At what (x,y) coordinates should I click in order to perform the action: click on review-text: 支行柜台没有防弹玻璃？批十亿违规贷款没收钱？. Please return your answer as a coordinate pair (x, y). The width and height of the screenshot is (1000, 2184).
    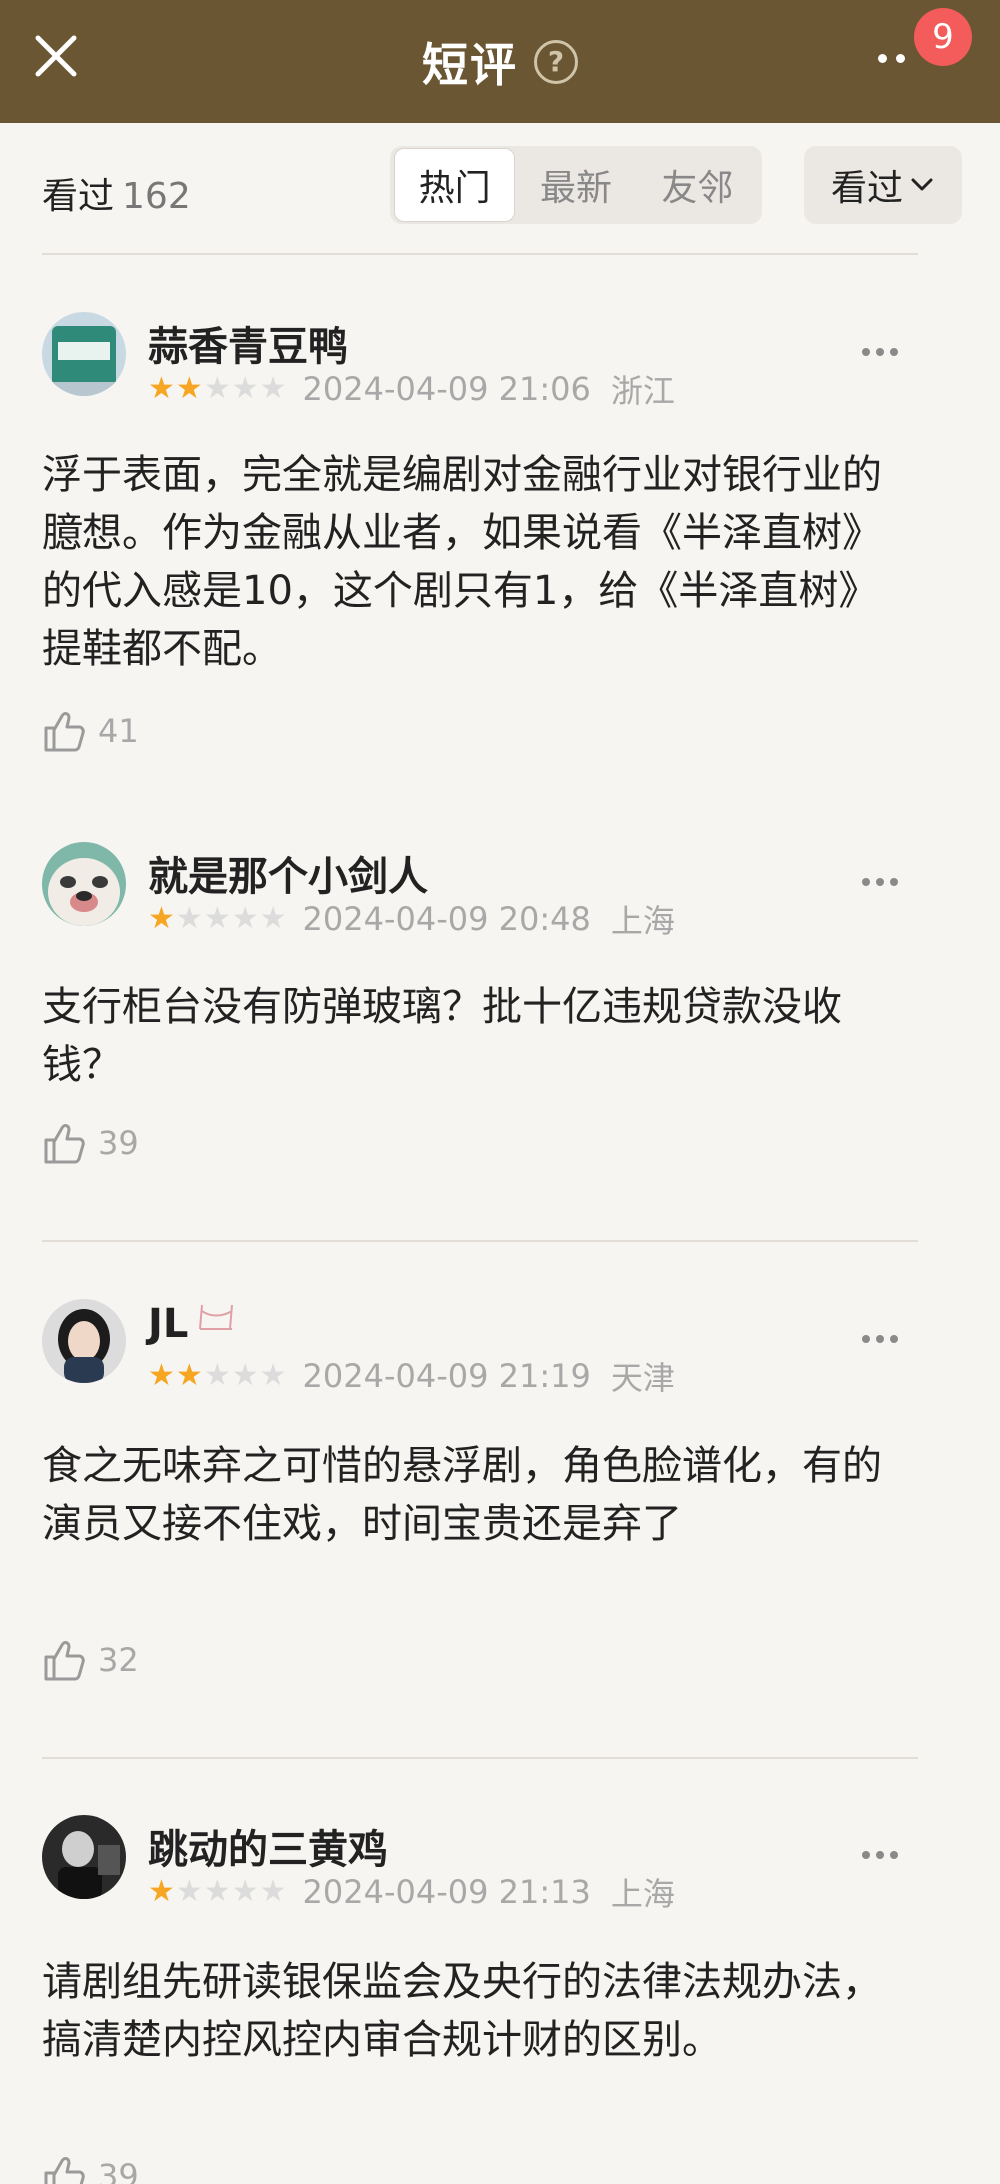
    Looking at the image, I should click on (442, 1036).